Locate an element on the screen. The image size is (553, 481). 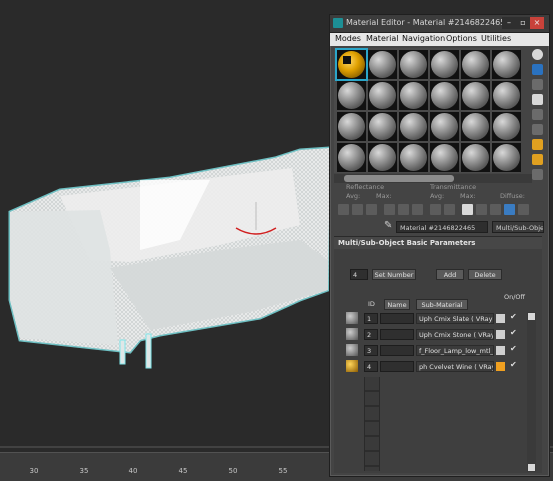
submaterial-button: ph Cvelvet Wine ( VRayMtl ) is located at coordinates (455, 366).